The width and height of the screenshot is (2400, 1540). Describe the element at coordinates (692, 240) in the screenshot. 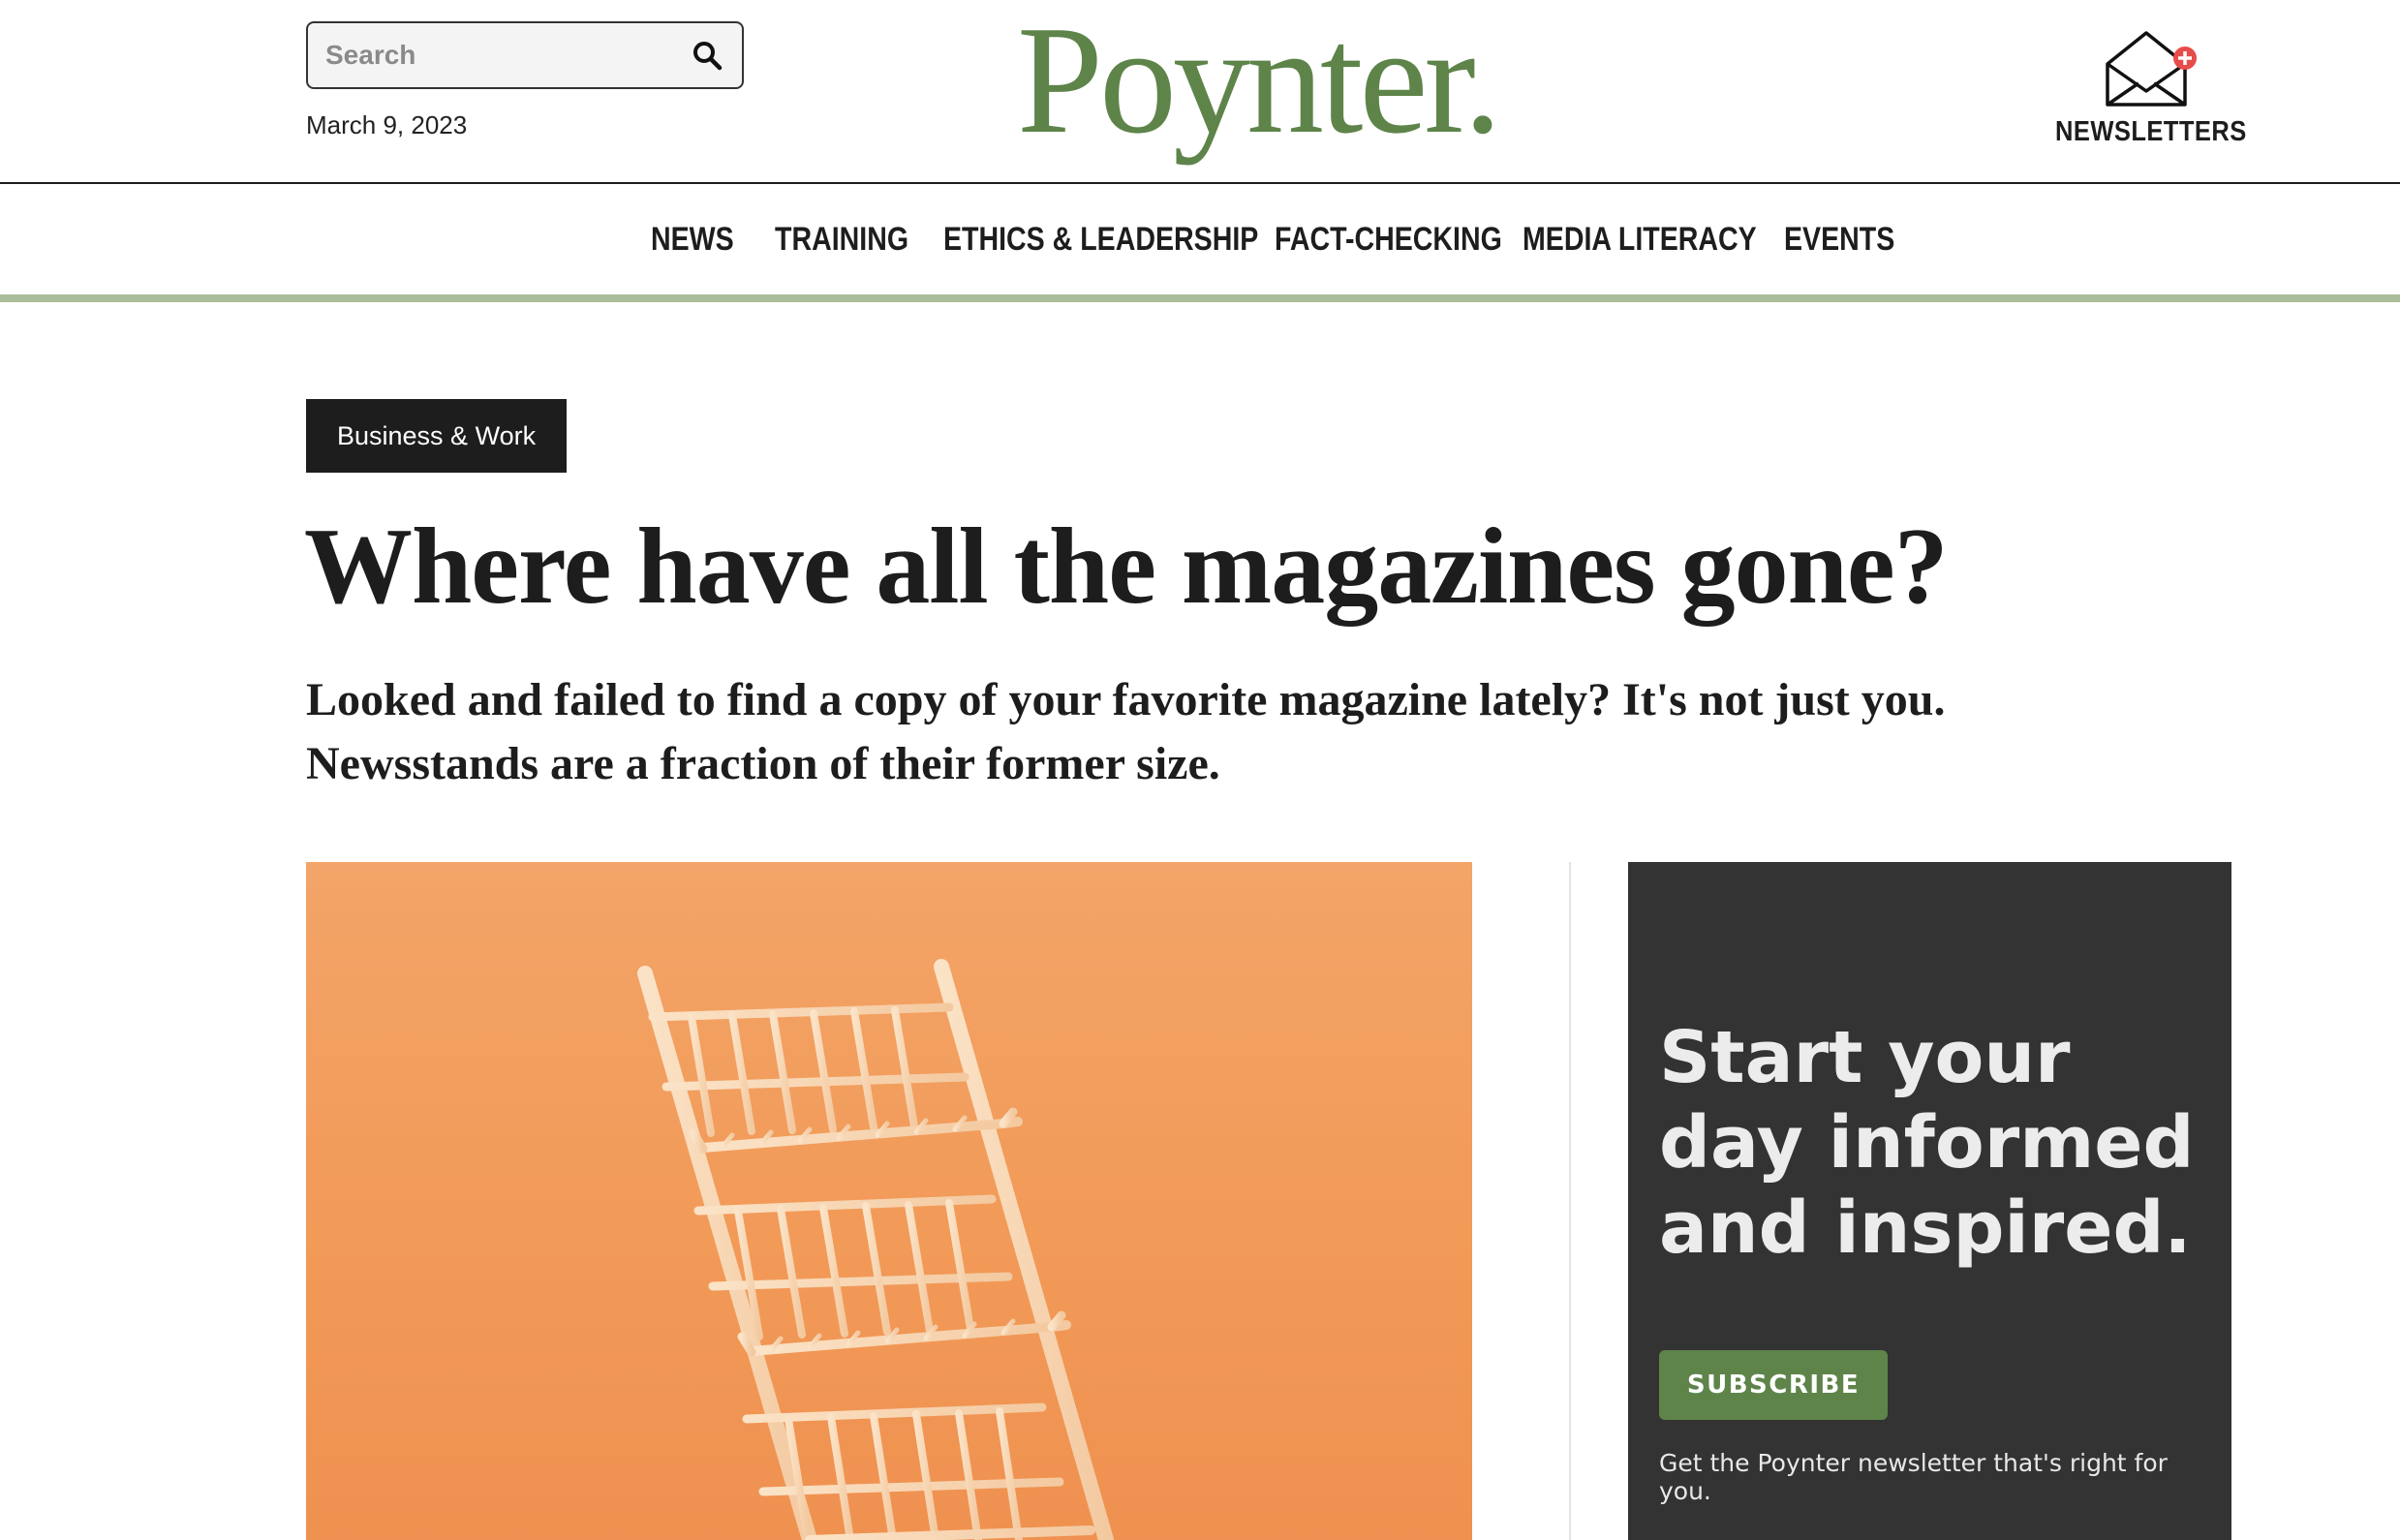

I see `nav-item-news: NEWS` at that location.